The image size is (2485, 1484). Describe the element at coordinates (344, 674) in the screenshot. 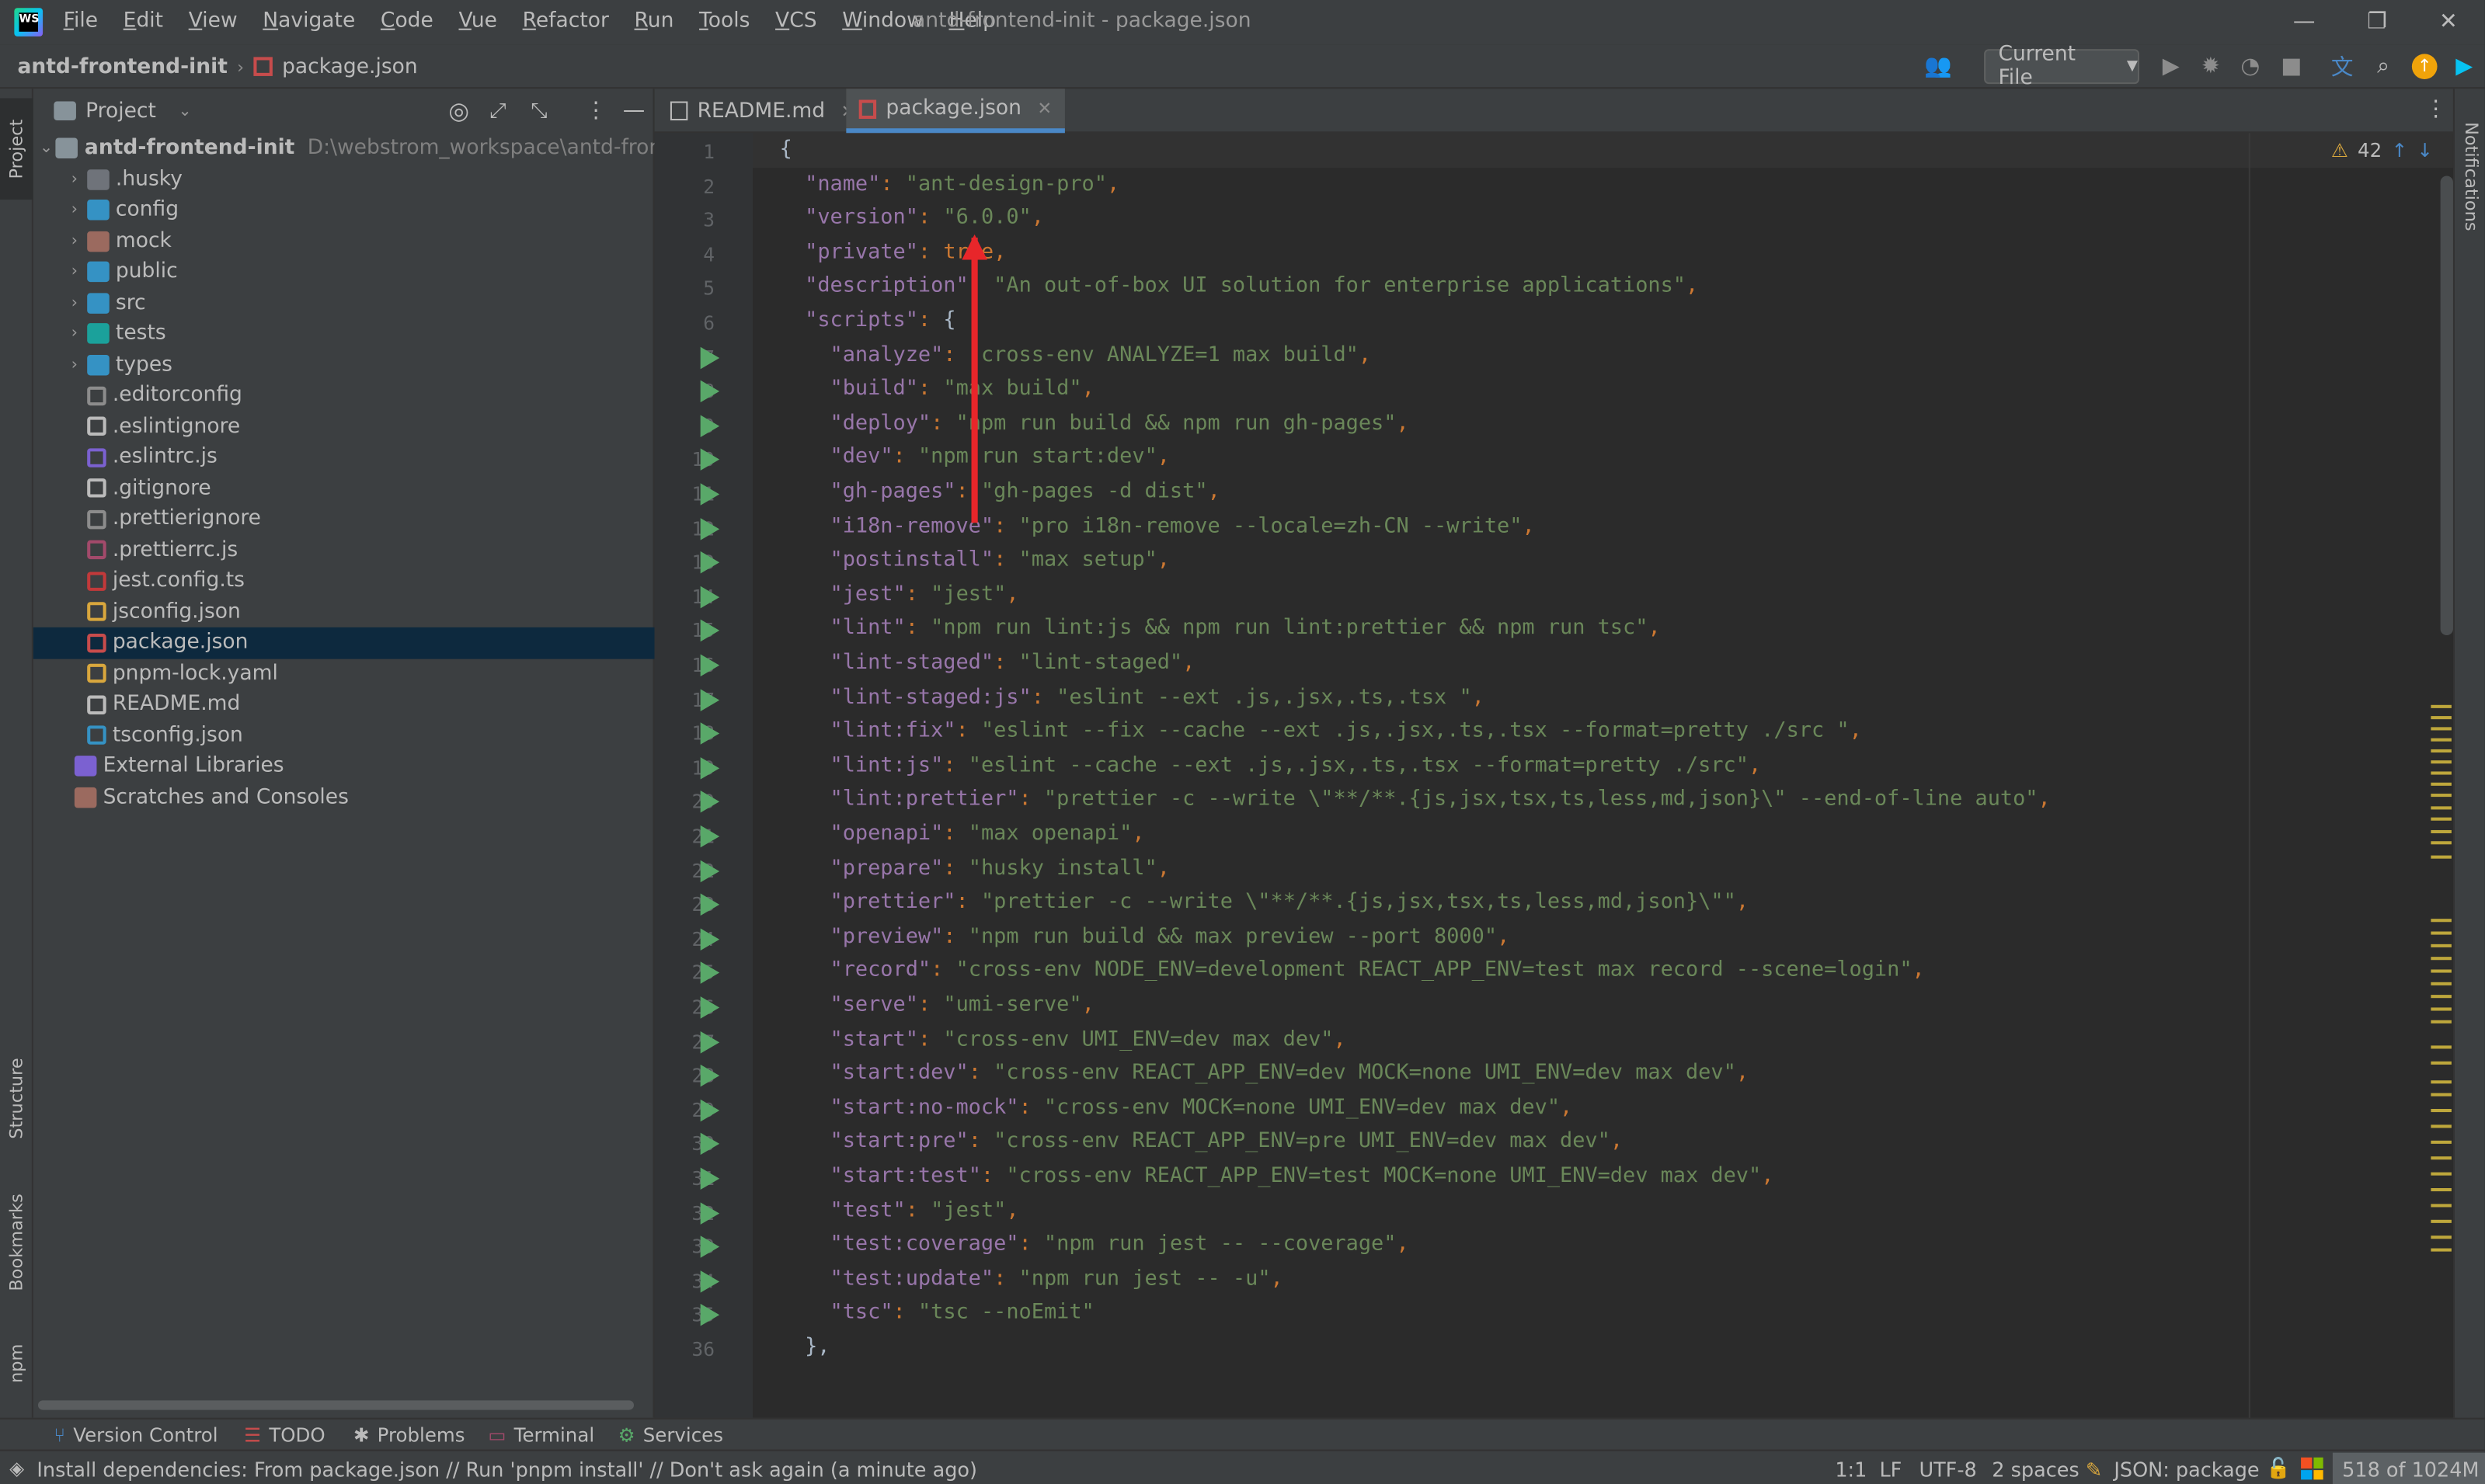

I see `tree-file: pnpm-lock.yaml` at that location.